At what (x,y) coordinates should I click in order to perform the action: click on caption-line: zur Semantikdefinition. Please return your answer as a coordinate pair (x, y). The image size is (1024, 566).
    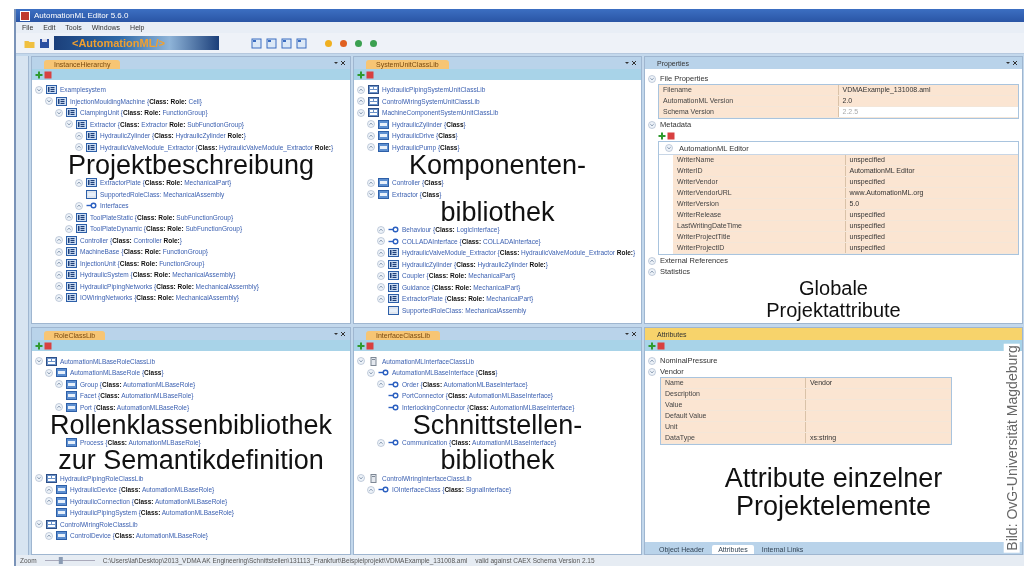
    Looking at the image, I should click on (191, 460).